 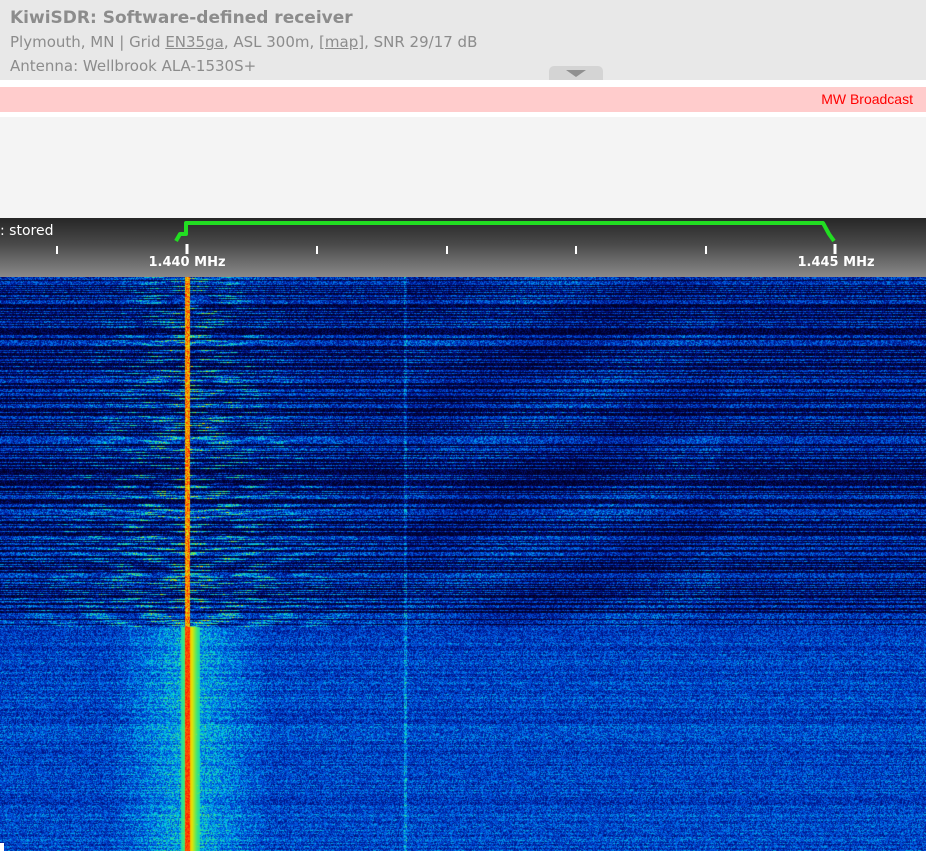 What do you see at coordinates (181, 18) in the screenshot?
I see `page-title: KiwiSDR: Software-defined receiver` at bounding box center [181, 18].